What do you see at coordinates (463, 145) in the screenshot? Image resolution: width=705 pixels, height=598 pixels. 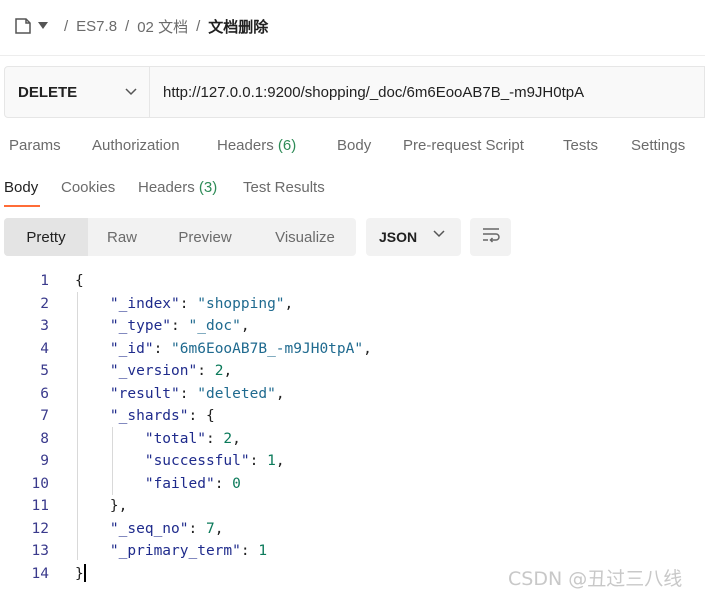 I see `tab-prerequest-script: Pre-request Script` at bounding box center [463, 145].